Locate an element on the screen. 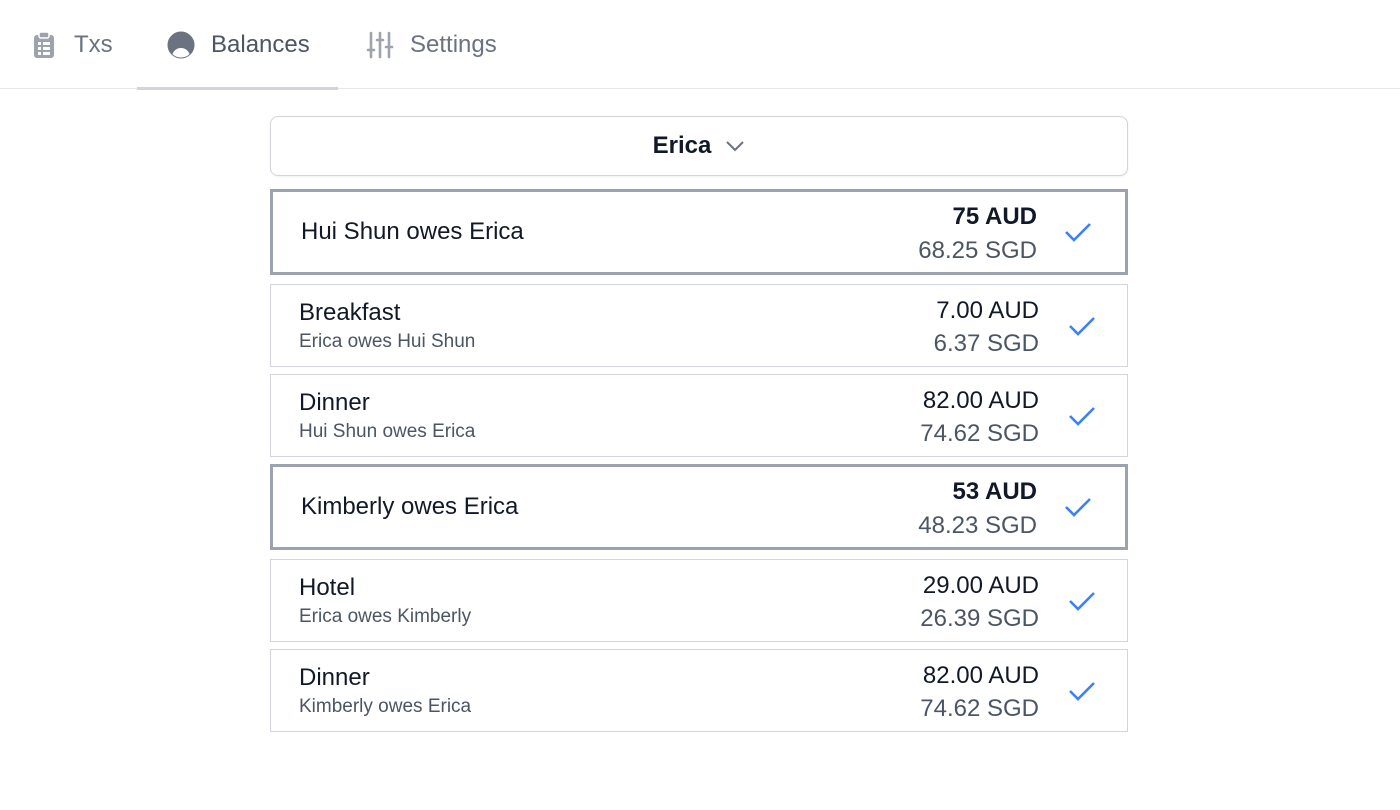 This screenshot has width=1400, height=810. balance-summary-label: Hui Shun owes Erica is located at coordinates (412, 231).